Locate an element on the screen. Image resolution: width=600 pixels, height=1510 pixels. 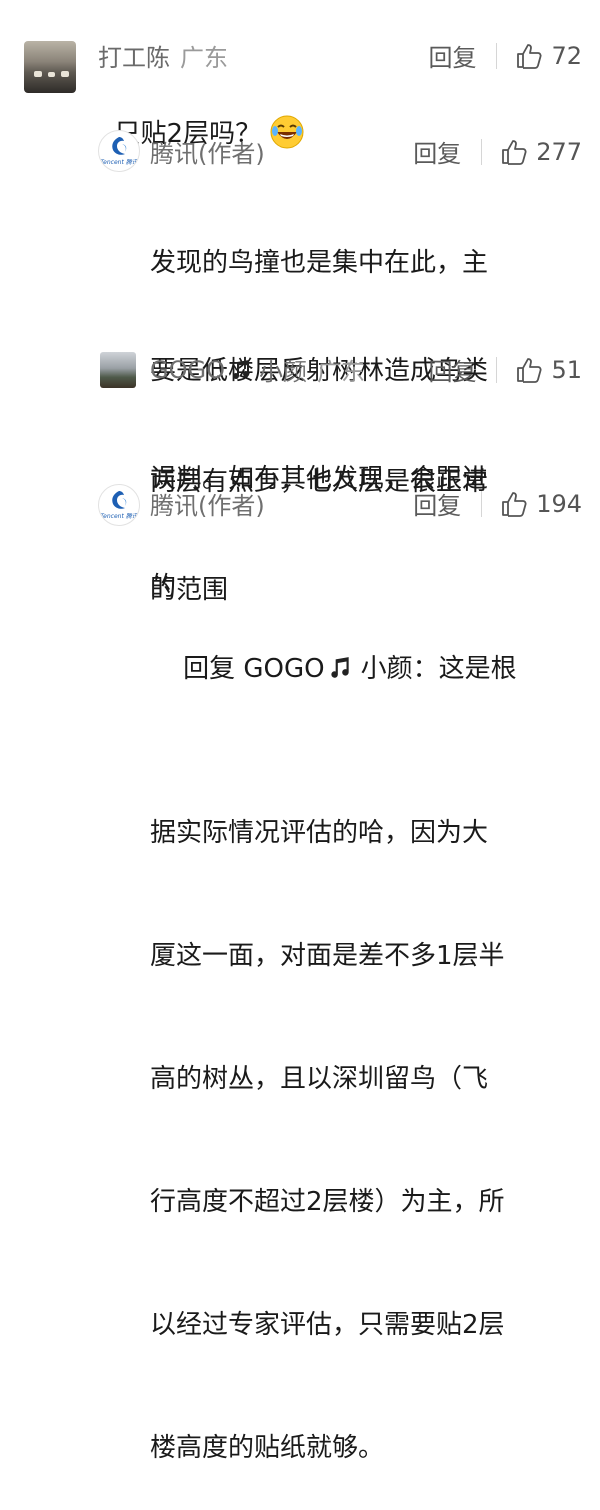
reply-prefix: 回复 GOGO is located at coordinates (254, 669).